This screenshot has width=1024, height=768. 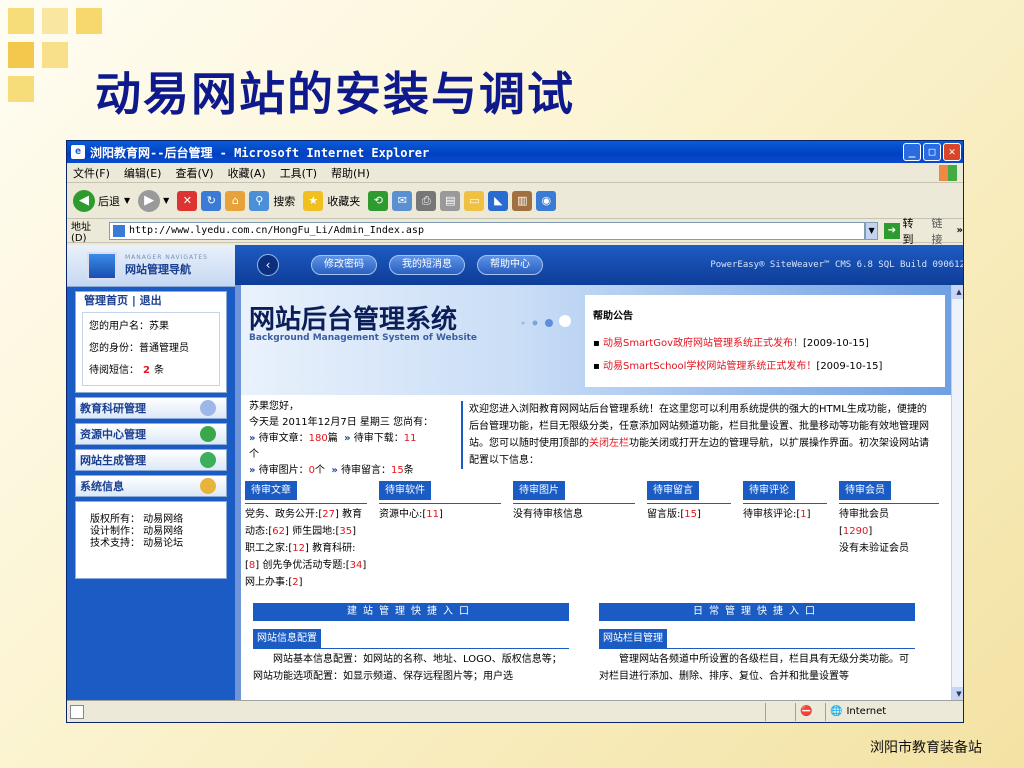 I want to click on chevron-right-icon: », so click(x=960, y=230).